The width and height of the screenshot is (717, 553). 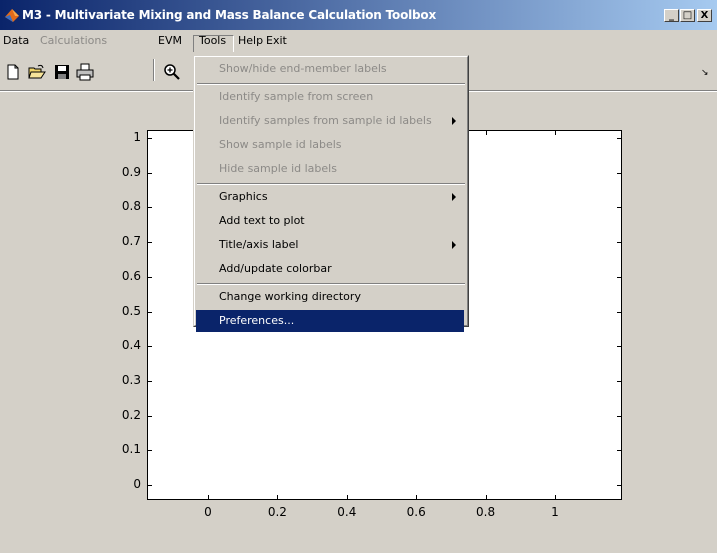 I want to click on menu-item-title-axis-label: Title/axis label, so click(x=330, y=245).